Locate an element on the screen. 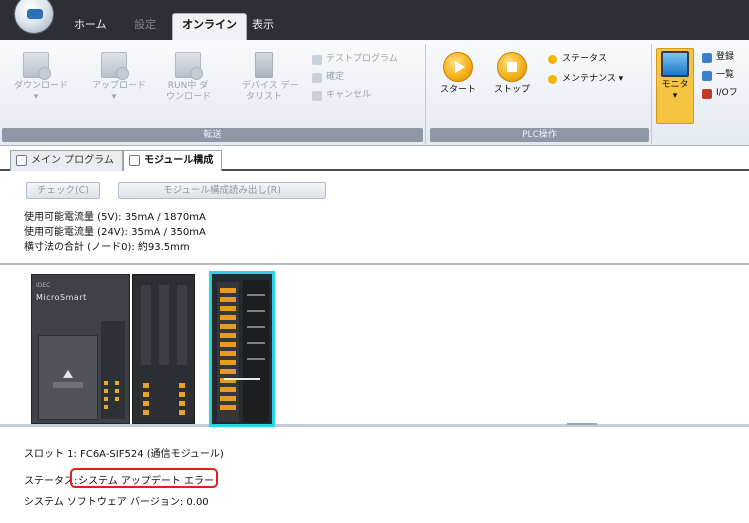 The height and width of the screenshot is (523, 749). program-icon is located at coordinates (21, 160).